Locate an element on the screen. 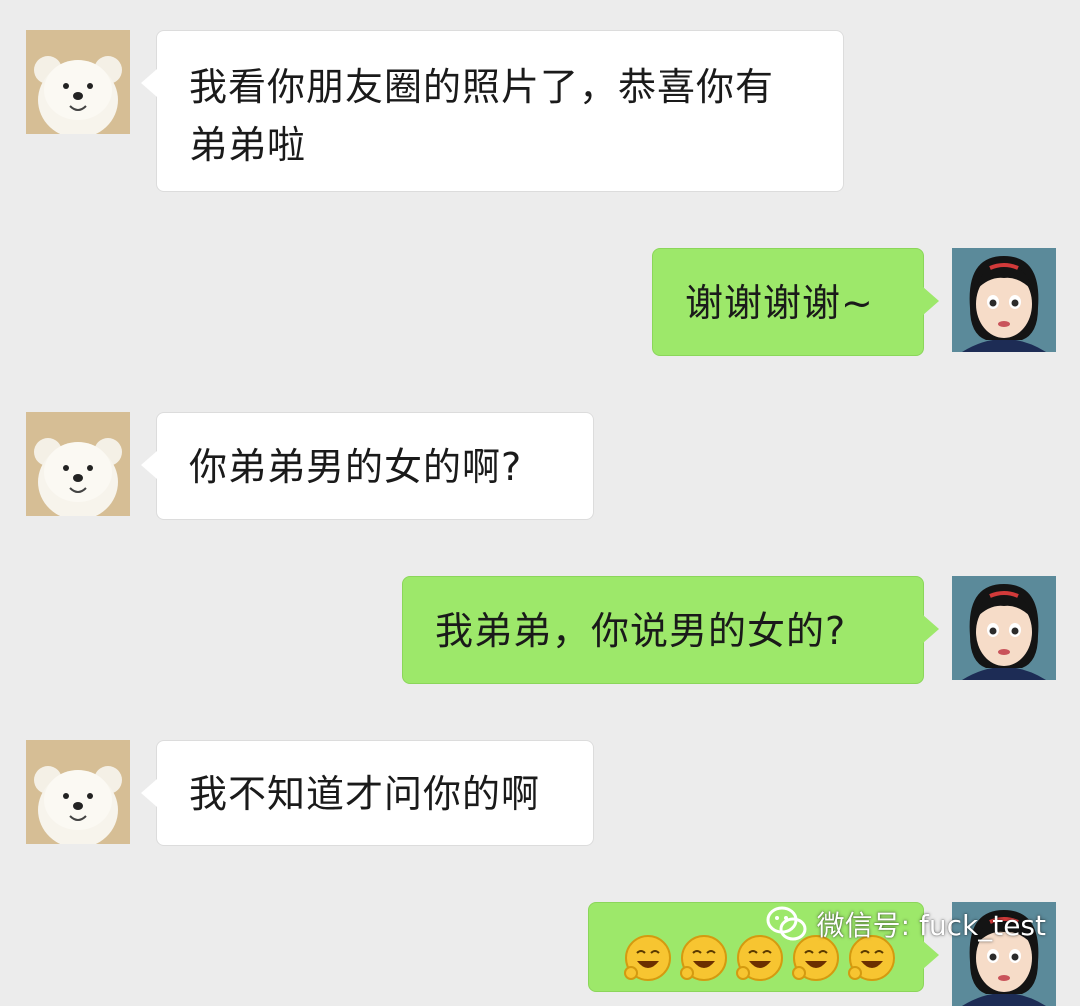 The height and width of the screenshot is (1006, 1080). message-bubble-outgoing: 我弟弟，你说男的女的? is located at coordinates (670, 630).